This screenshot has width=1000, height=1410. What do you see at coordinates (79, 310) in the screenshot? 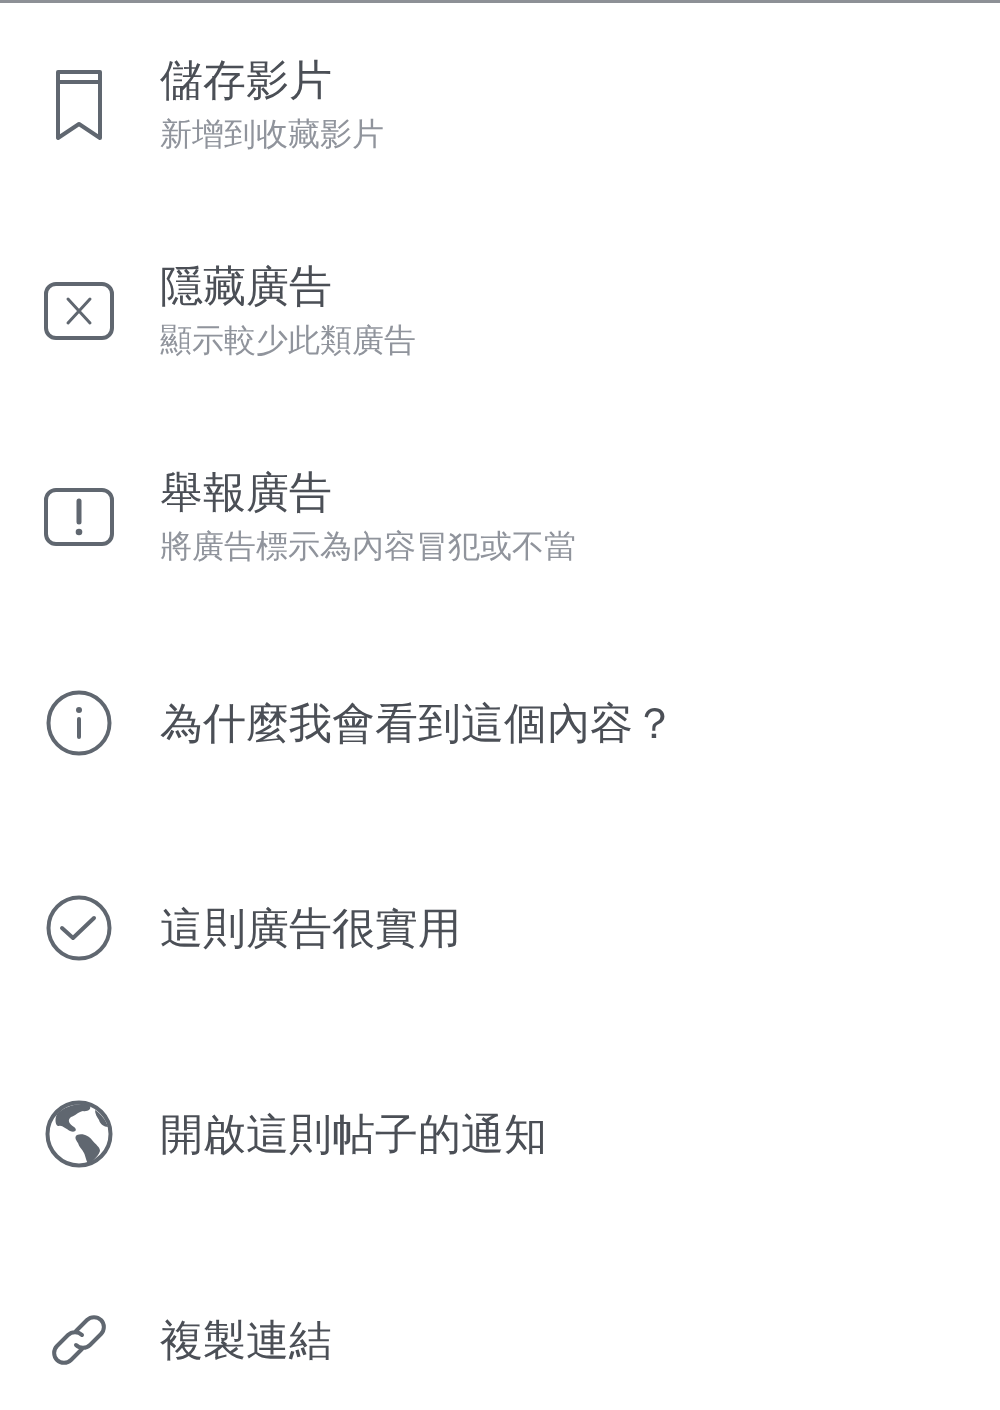
I see `close-icon` at bounding box center [79, 310].